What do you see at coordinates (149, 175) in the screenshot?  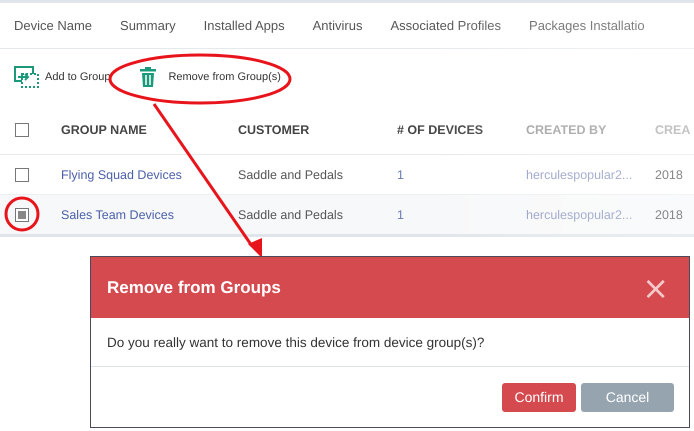 I see `group-name-link: Flying Squad Devices` at bounding box center [149, 175].